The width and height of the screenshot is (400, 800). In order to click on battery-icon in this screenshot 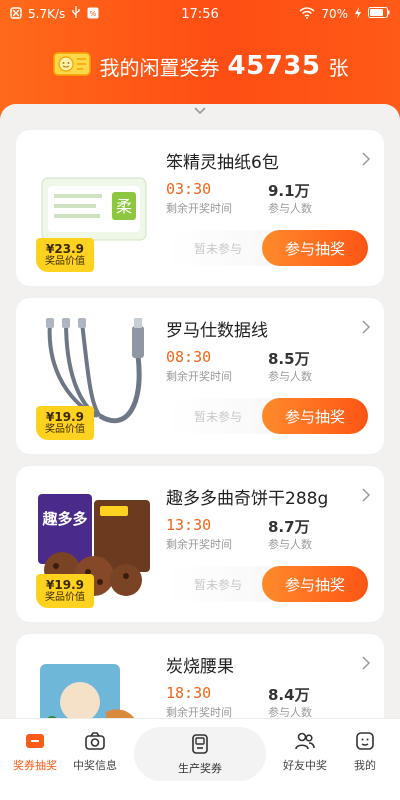, I will do `click(379, 14)`.